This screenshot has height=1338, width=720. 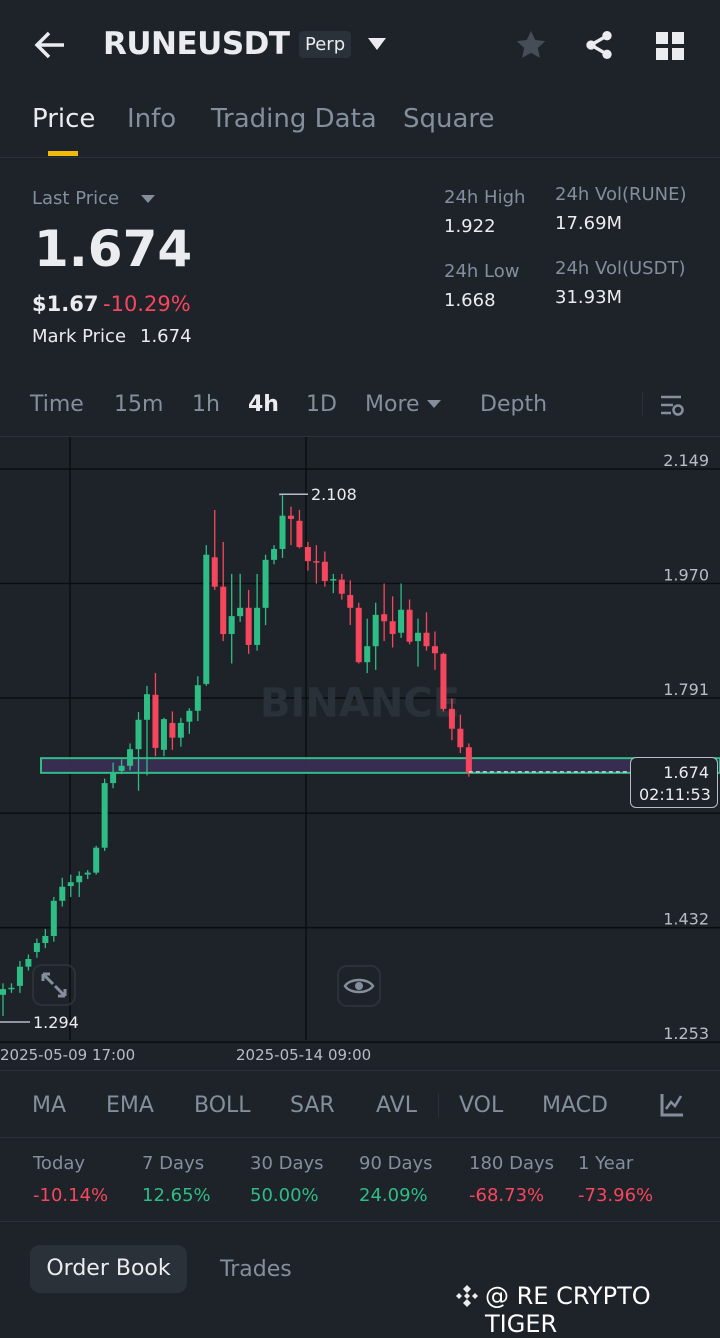 I want to click on binance-watermark: BINANCE, so click(x=360, y=704).